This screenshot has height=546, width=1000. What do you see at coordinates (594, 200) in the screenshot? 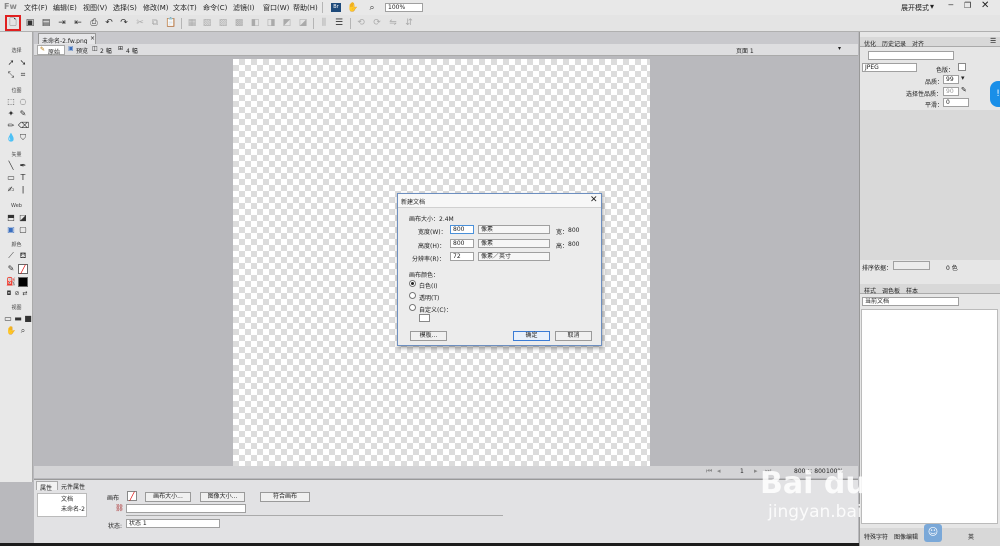
I see `dialog-close-icon: ✕` at bounding box center [594, 200].